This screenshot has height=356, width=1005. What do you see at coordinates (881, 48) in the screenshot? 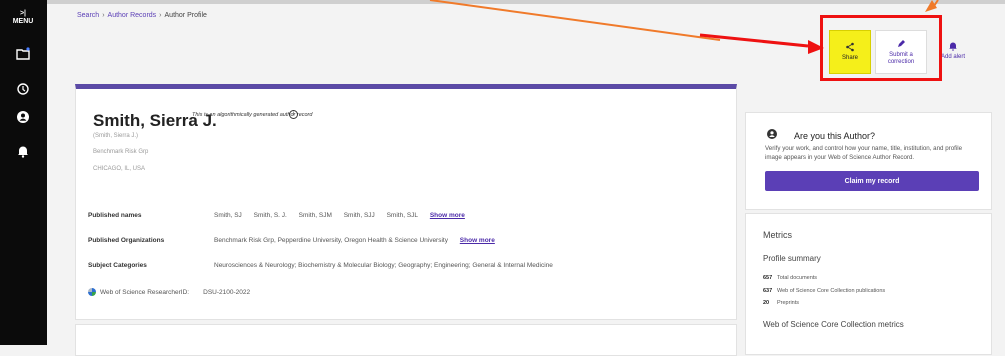
I see `highlight-box` at bounding box center [881, 48].